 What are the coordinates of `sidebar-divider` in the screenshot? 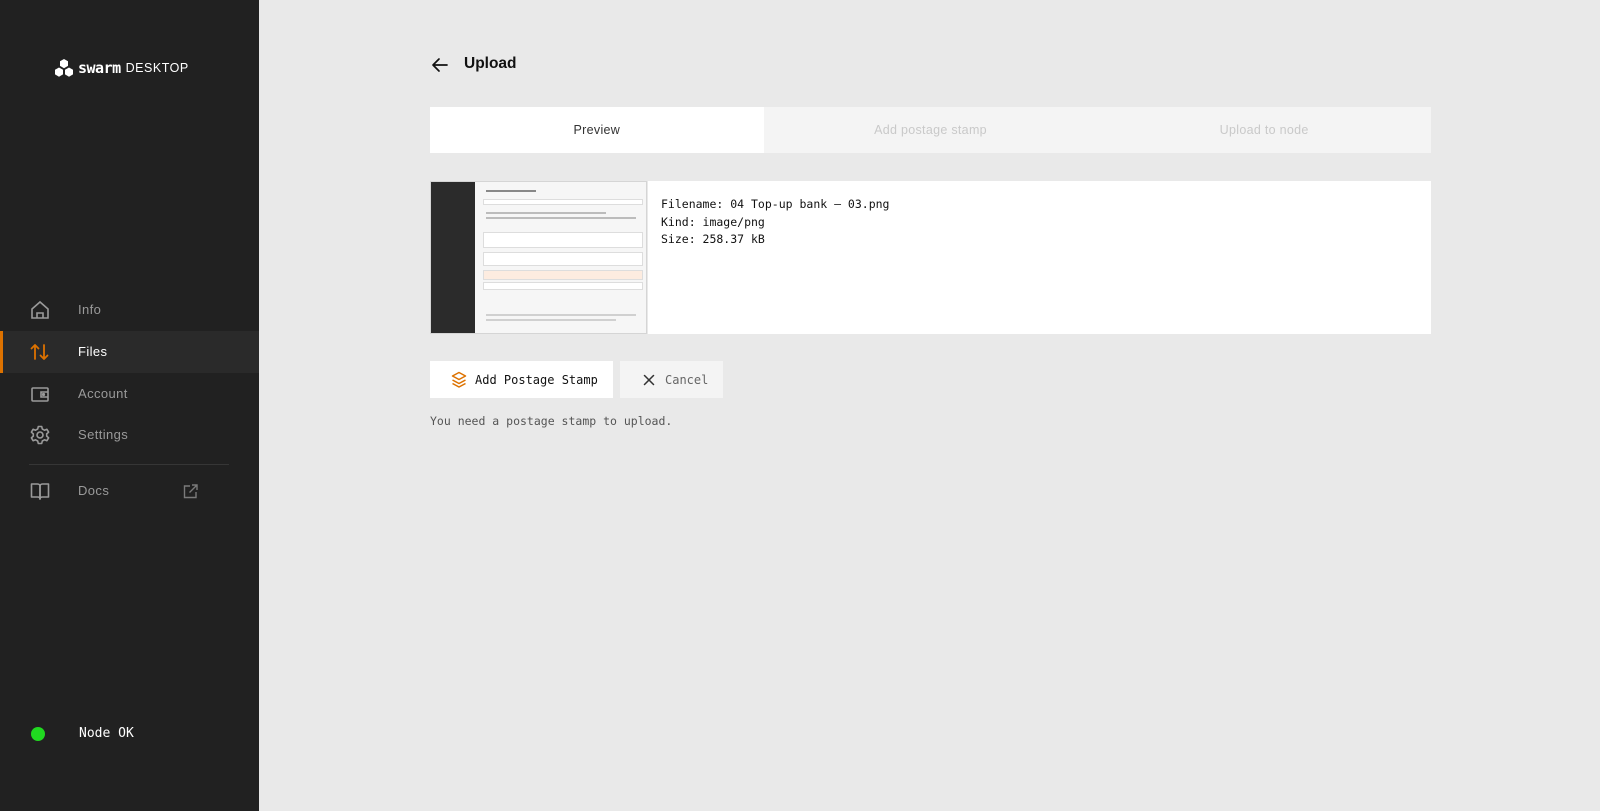 It's located at (129, 464).